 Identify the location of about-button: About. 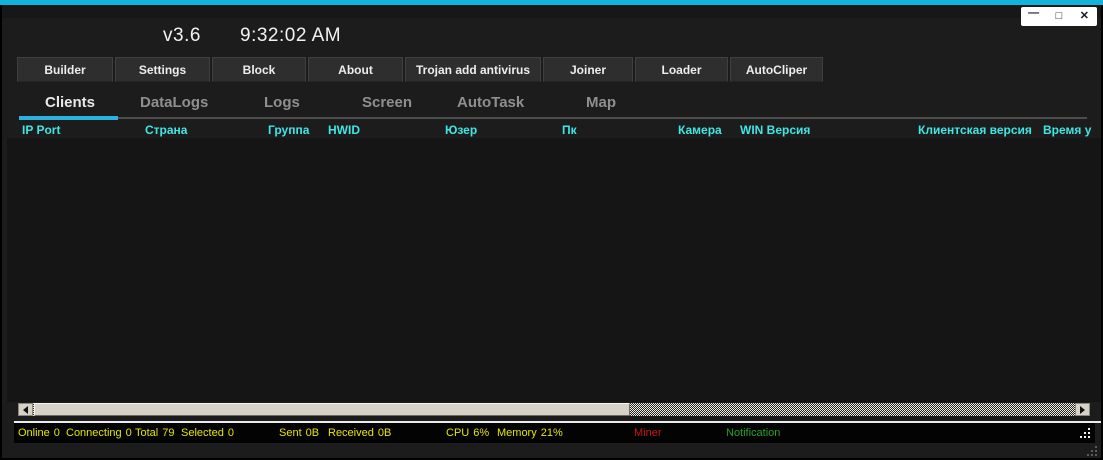
(355, 69).